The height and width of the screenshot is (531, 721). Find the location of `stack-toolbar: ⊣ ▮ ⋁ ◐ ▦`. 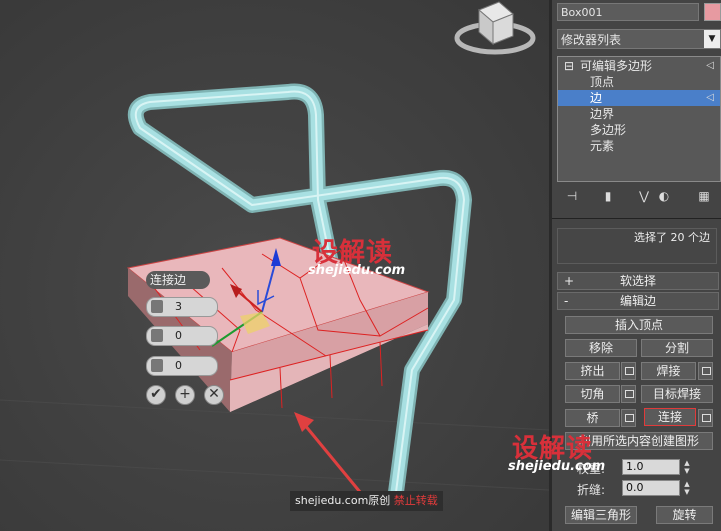

stack-toolbar: ⊣ ▮ ⋁ ◐ ▦ is located at coordinates (639, 197).